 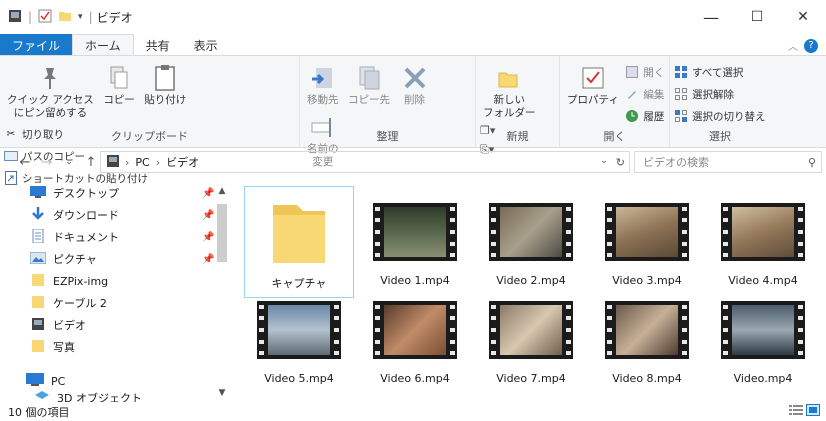 What do you see at coordinates (415, 78) in the screenshot?
I see `delete-x-icon` at bounding box center [415, 78].